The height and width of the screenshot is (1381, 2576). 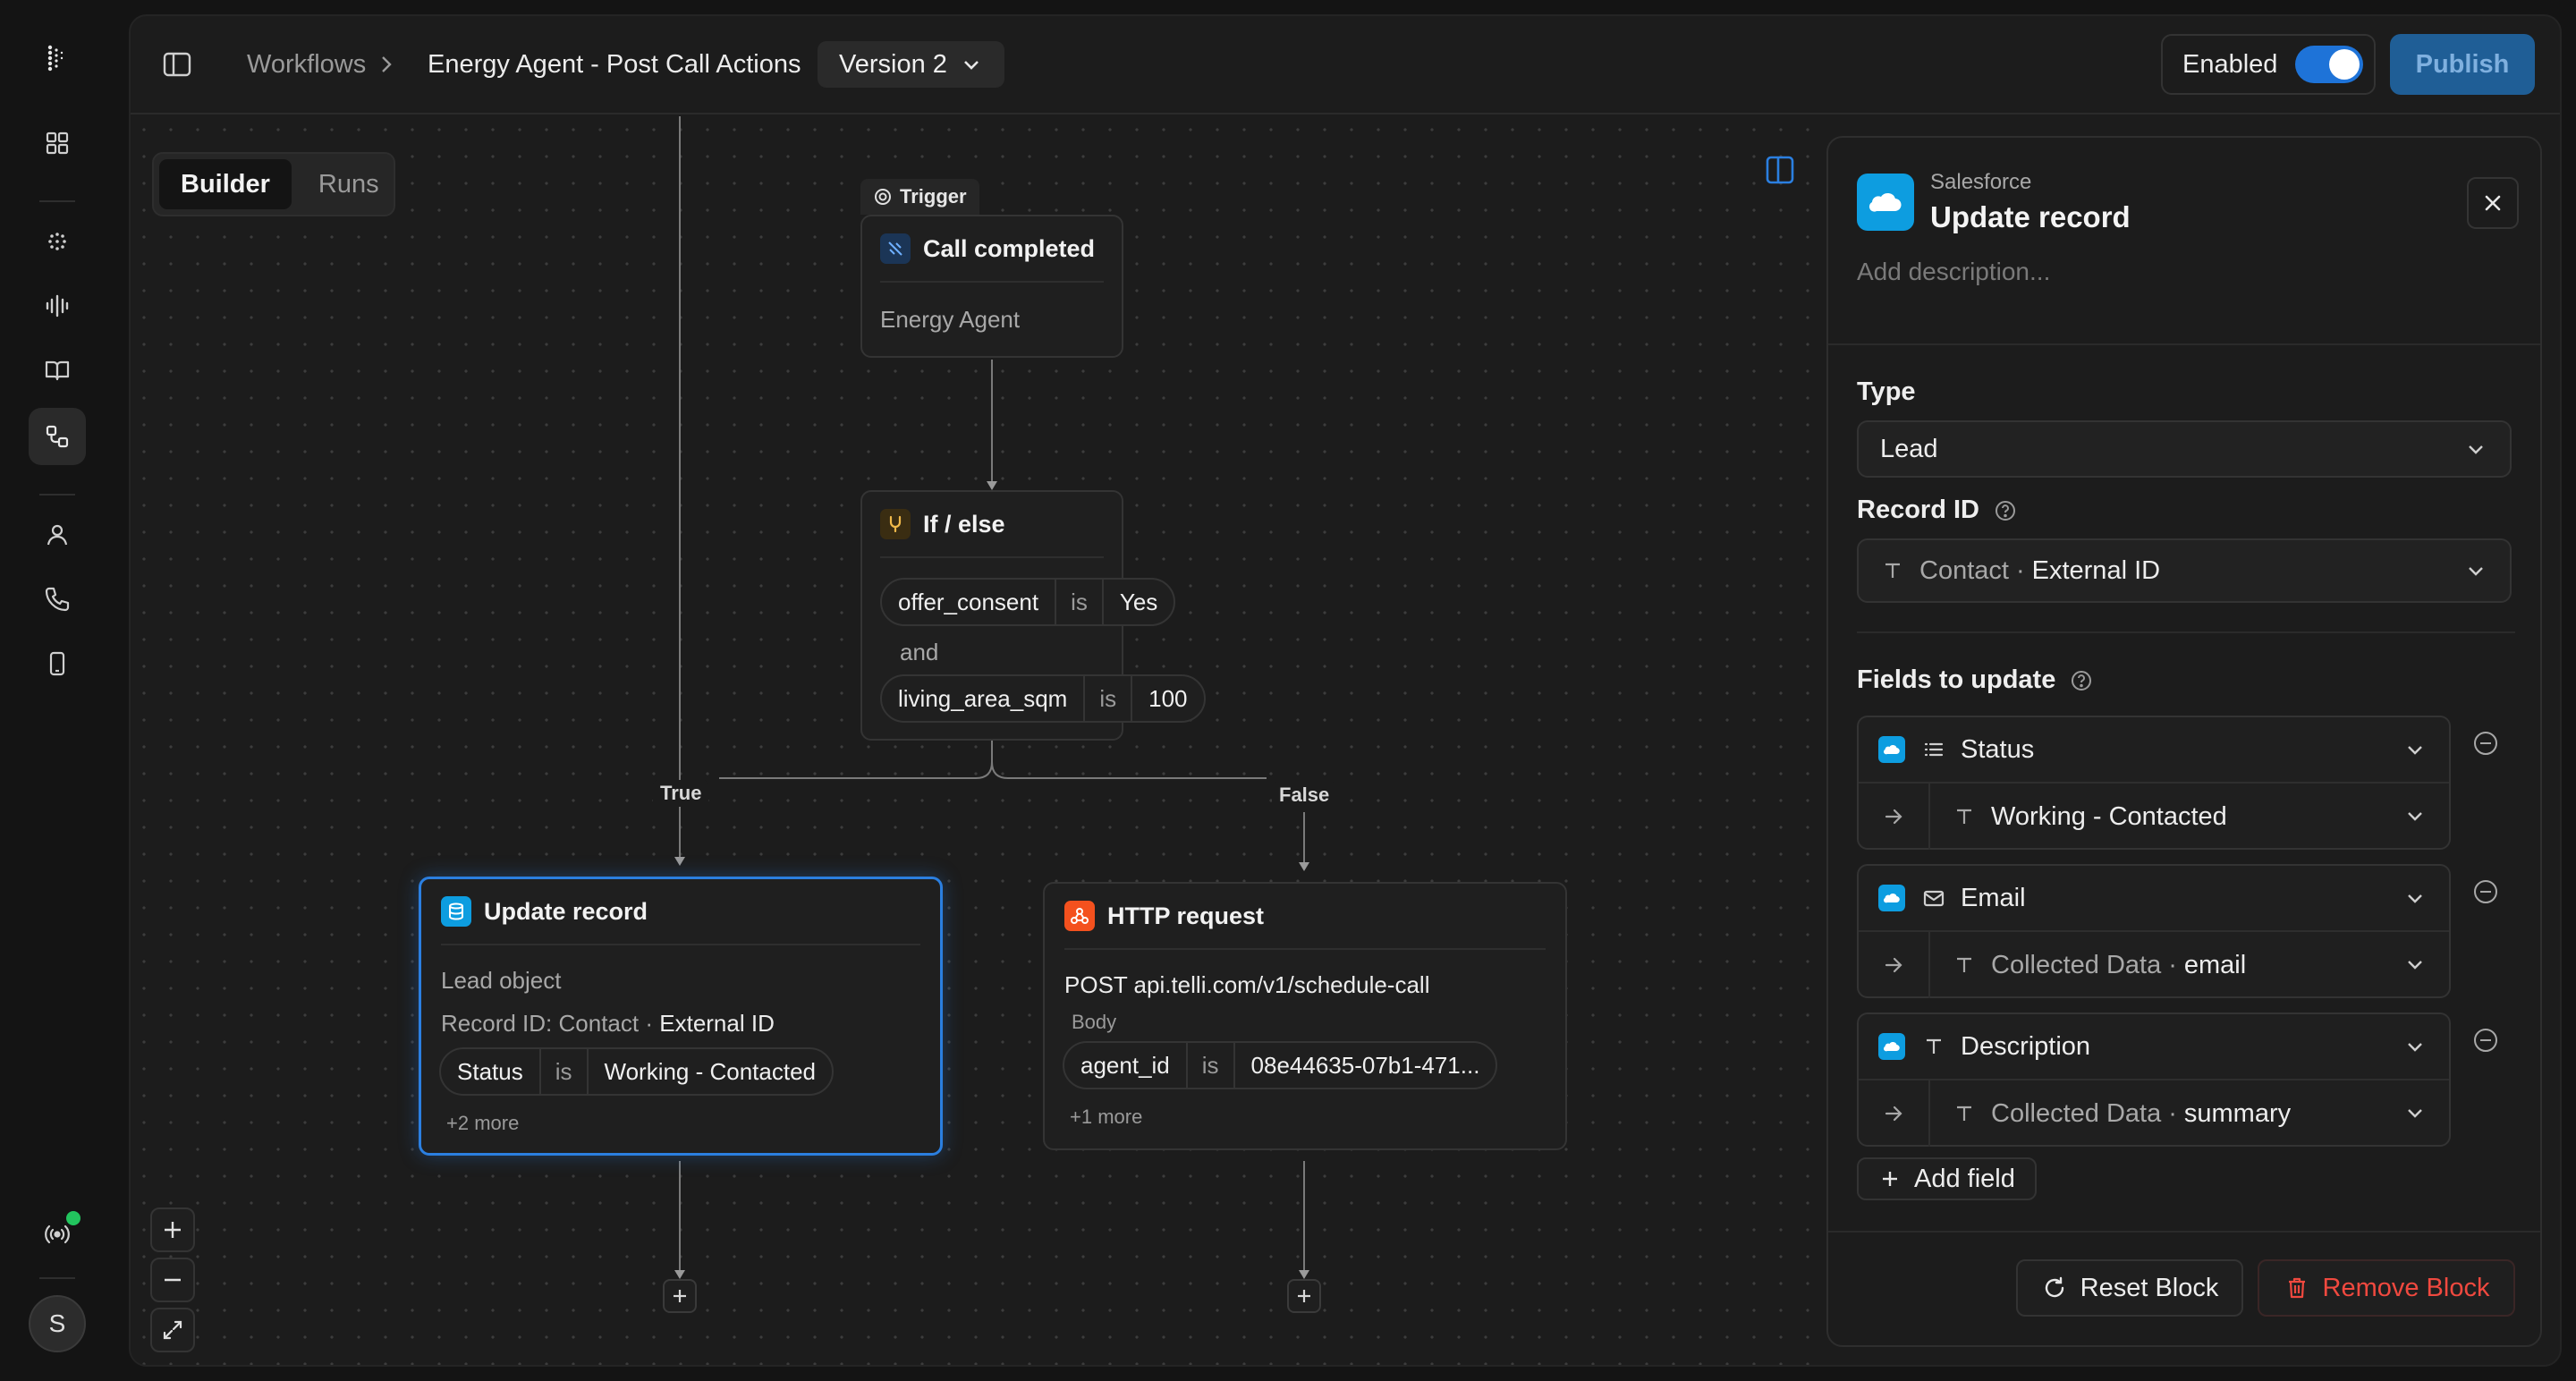 I want to click on nav-contacts, so click(x=57, y=534).